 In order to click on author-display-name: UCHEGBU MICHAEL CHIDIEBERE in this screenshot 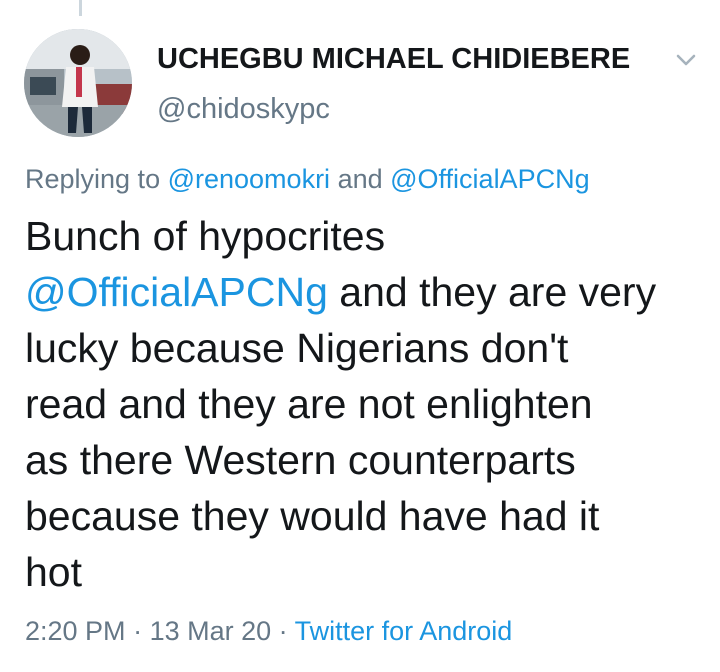, I will do `click(393, 59)`.